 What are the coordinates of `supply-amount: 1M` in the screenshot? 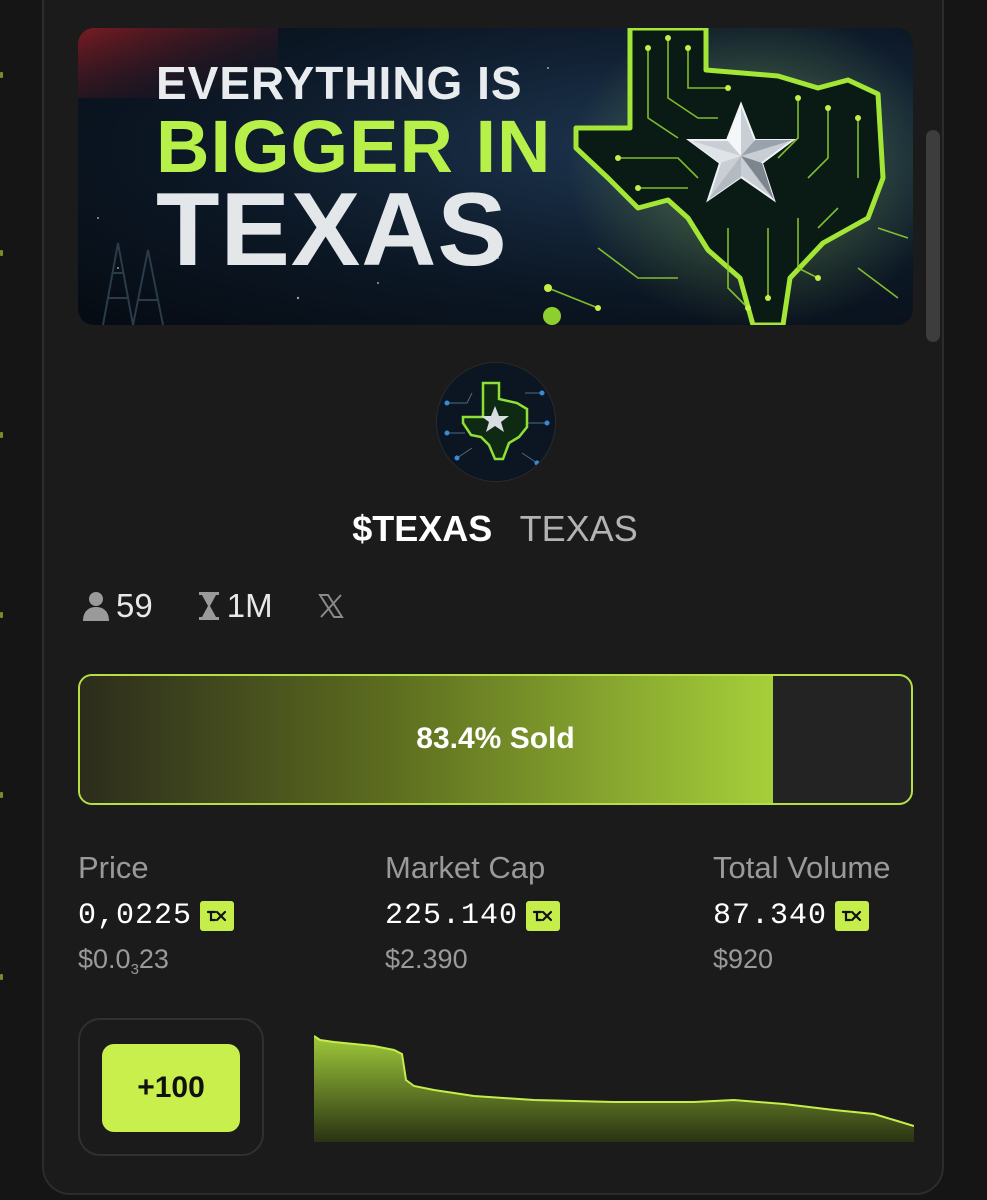 It's located at (249, 605).